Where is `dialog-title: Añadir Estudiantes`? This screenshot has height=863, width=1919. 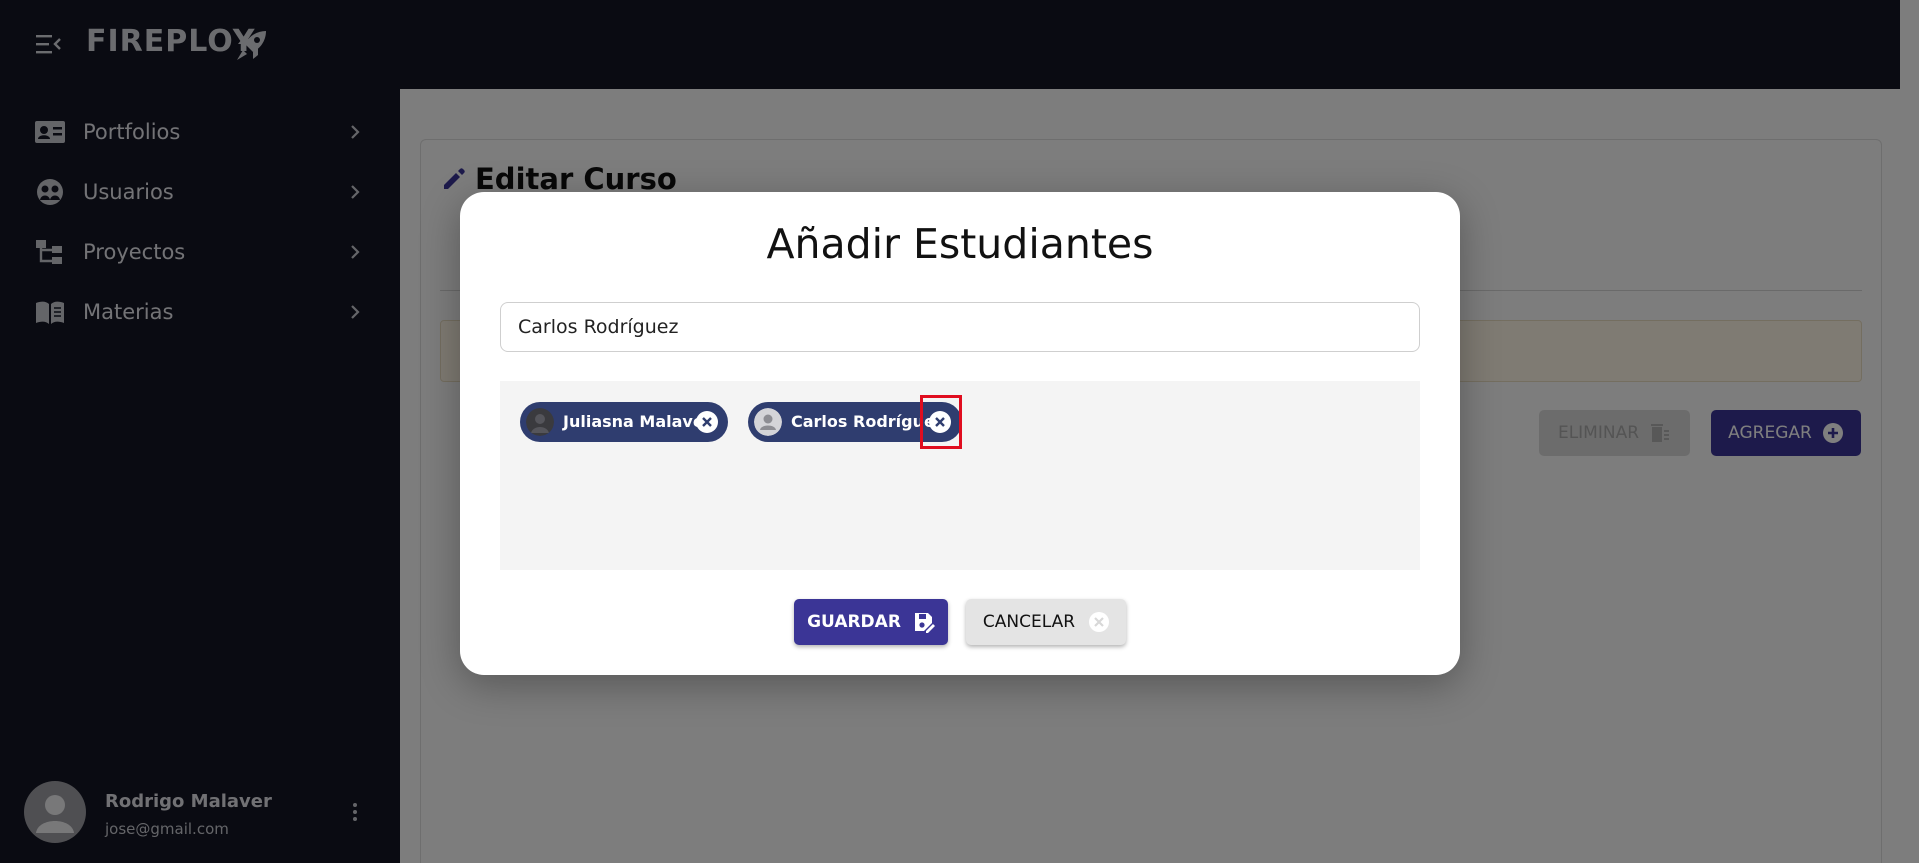
dialog-title: Añadir Estudiantes is located at coordinates (960, 244).